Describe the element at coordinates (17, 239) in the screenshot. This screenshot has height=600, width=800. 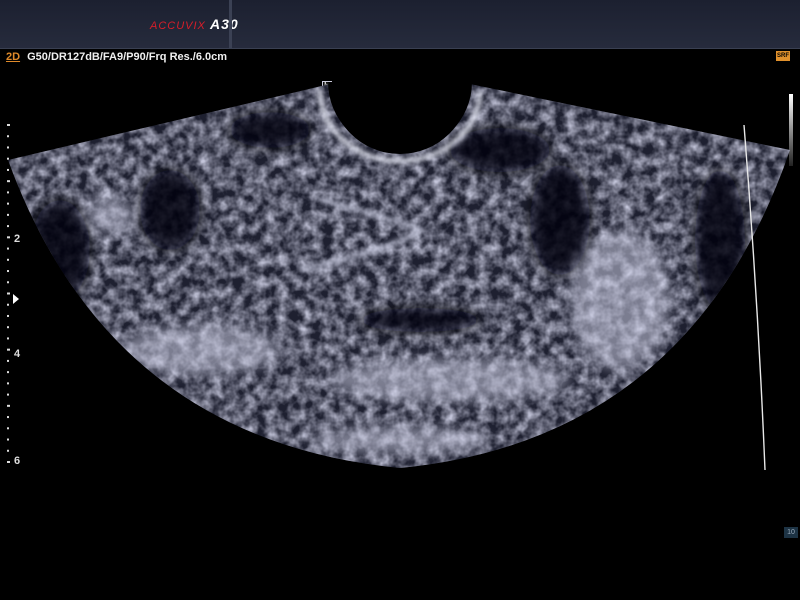
I see `depth-label-2: 2` at that location.